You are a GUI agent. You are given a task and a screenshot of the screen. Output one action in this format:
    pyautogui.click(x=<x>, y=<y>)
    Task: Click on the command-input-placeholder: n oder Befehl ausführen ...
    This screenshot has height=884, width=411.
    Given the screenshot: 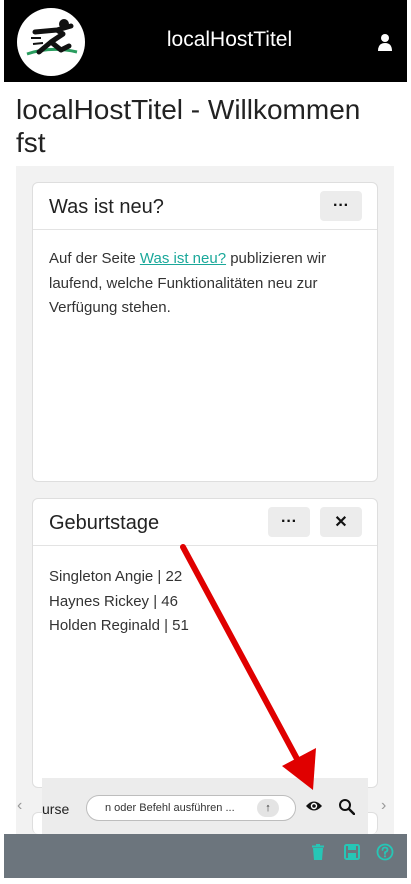 What is the action you would take?
    pyautogui.click(x=170, y=808)
    